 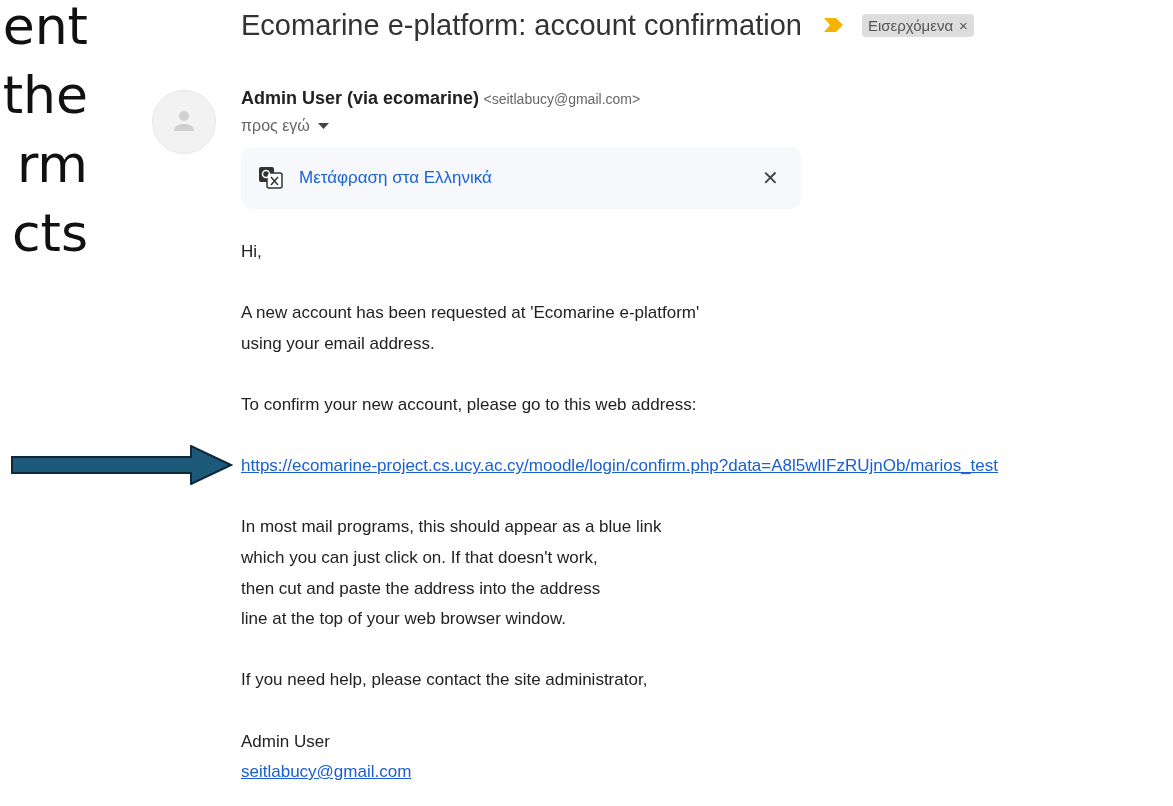 What do you see at coordinates (445, 680) in the screenshot?
I see `body-paragraph: If you need help, please contact the site administrator,` at bounding box center [445, 680].